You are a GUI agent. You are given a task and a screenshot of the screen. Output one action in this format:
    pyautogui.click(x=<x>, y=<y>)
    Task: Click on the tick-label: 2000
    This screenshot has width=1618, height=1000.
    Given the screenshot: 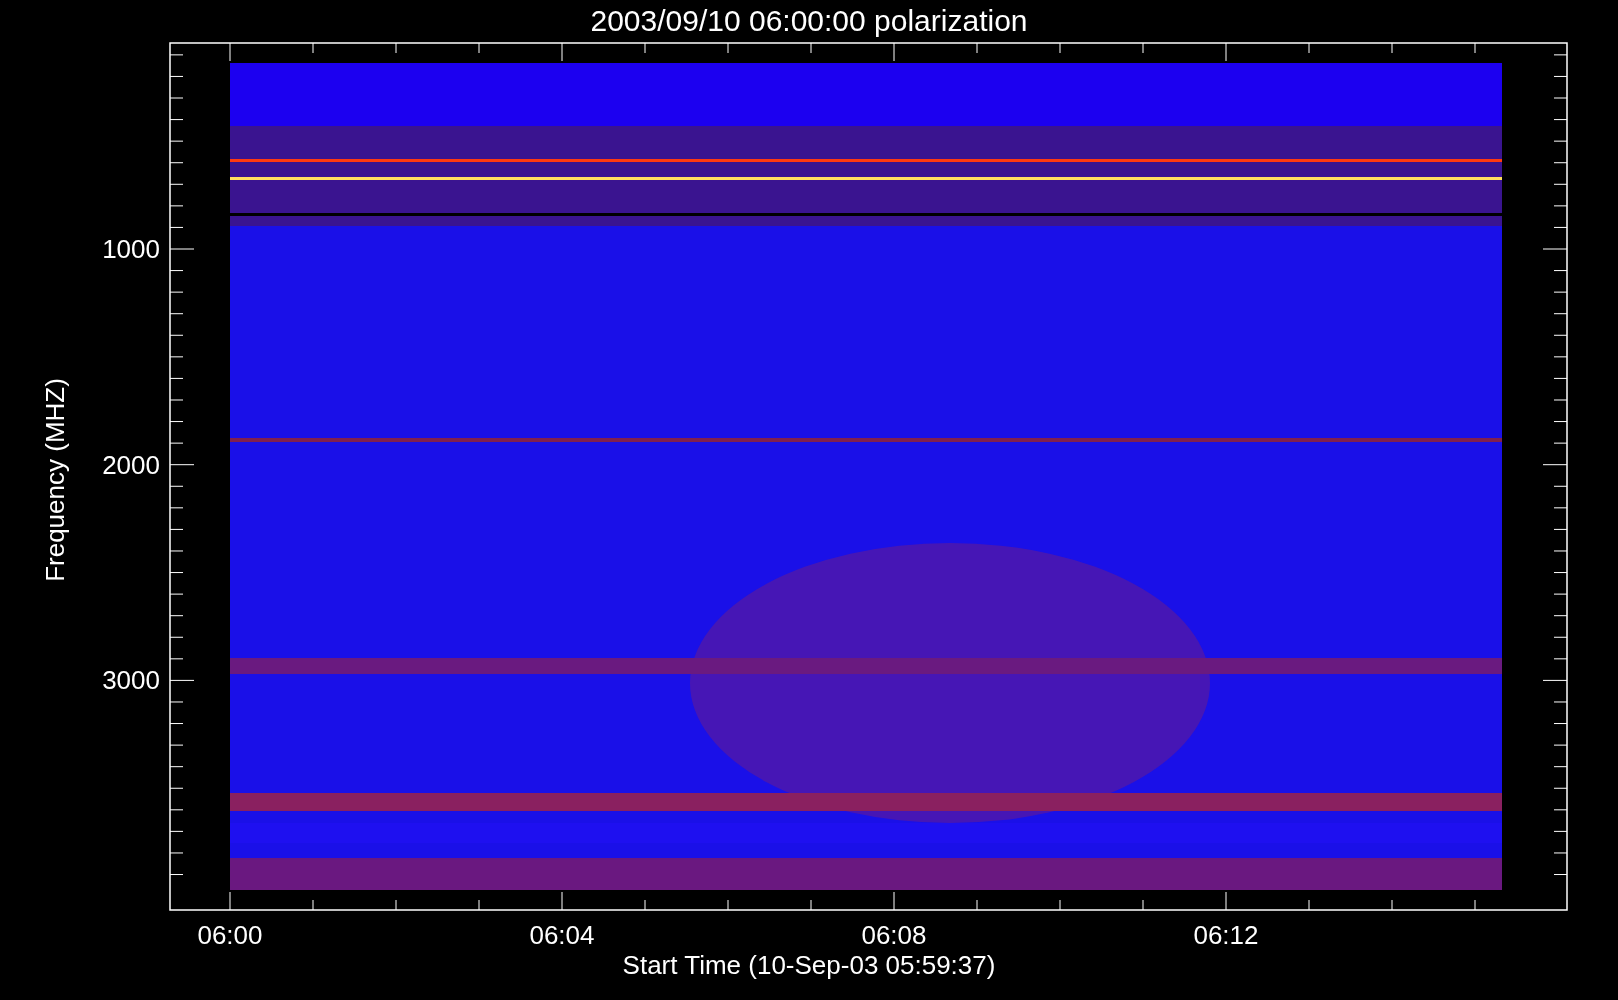 What is the action you would take?
    pyautogui.click(x=131, y=464)
    